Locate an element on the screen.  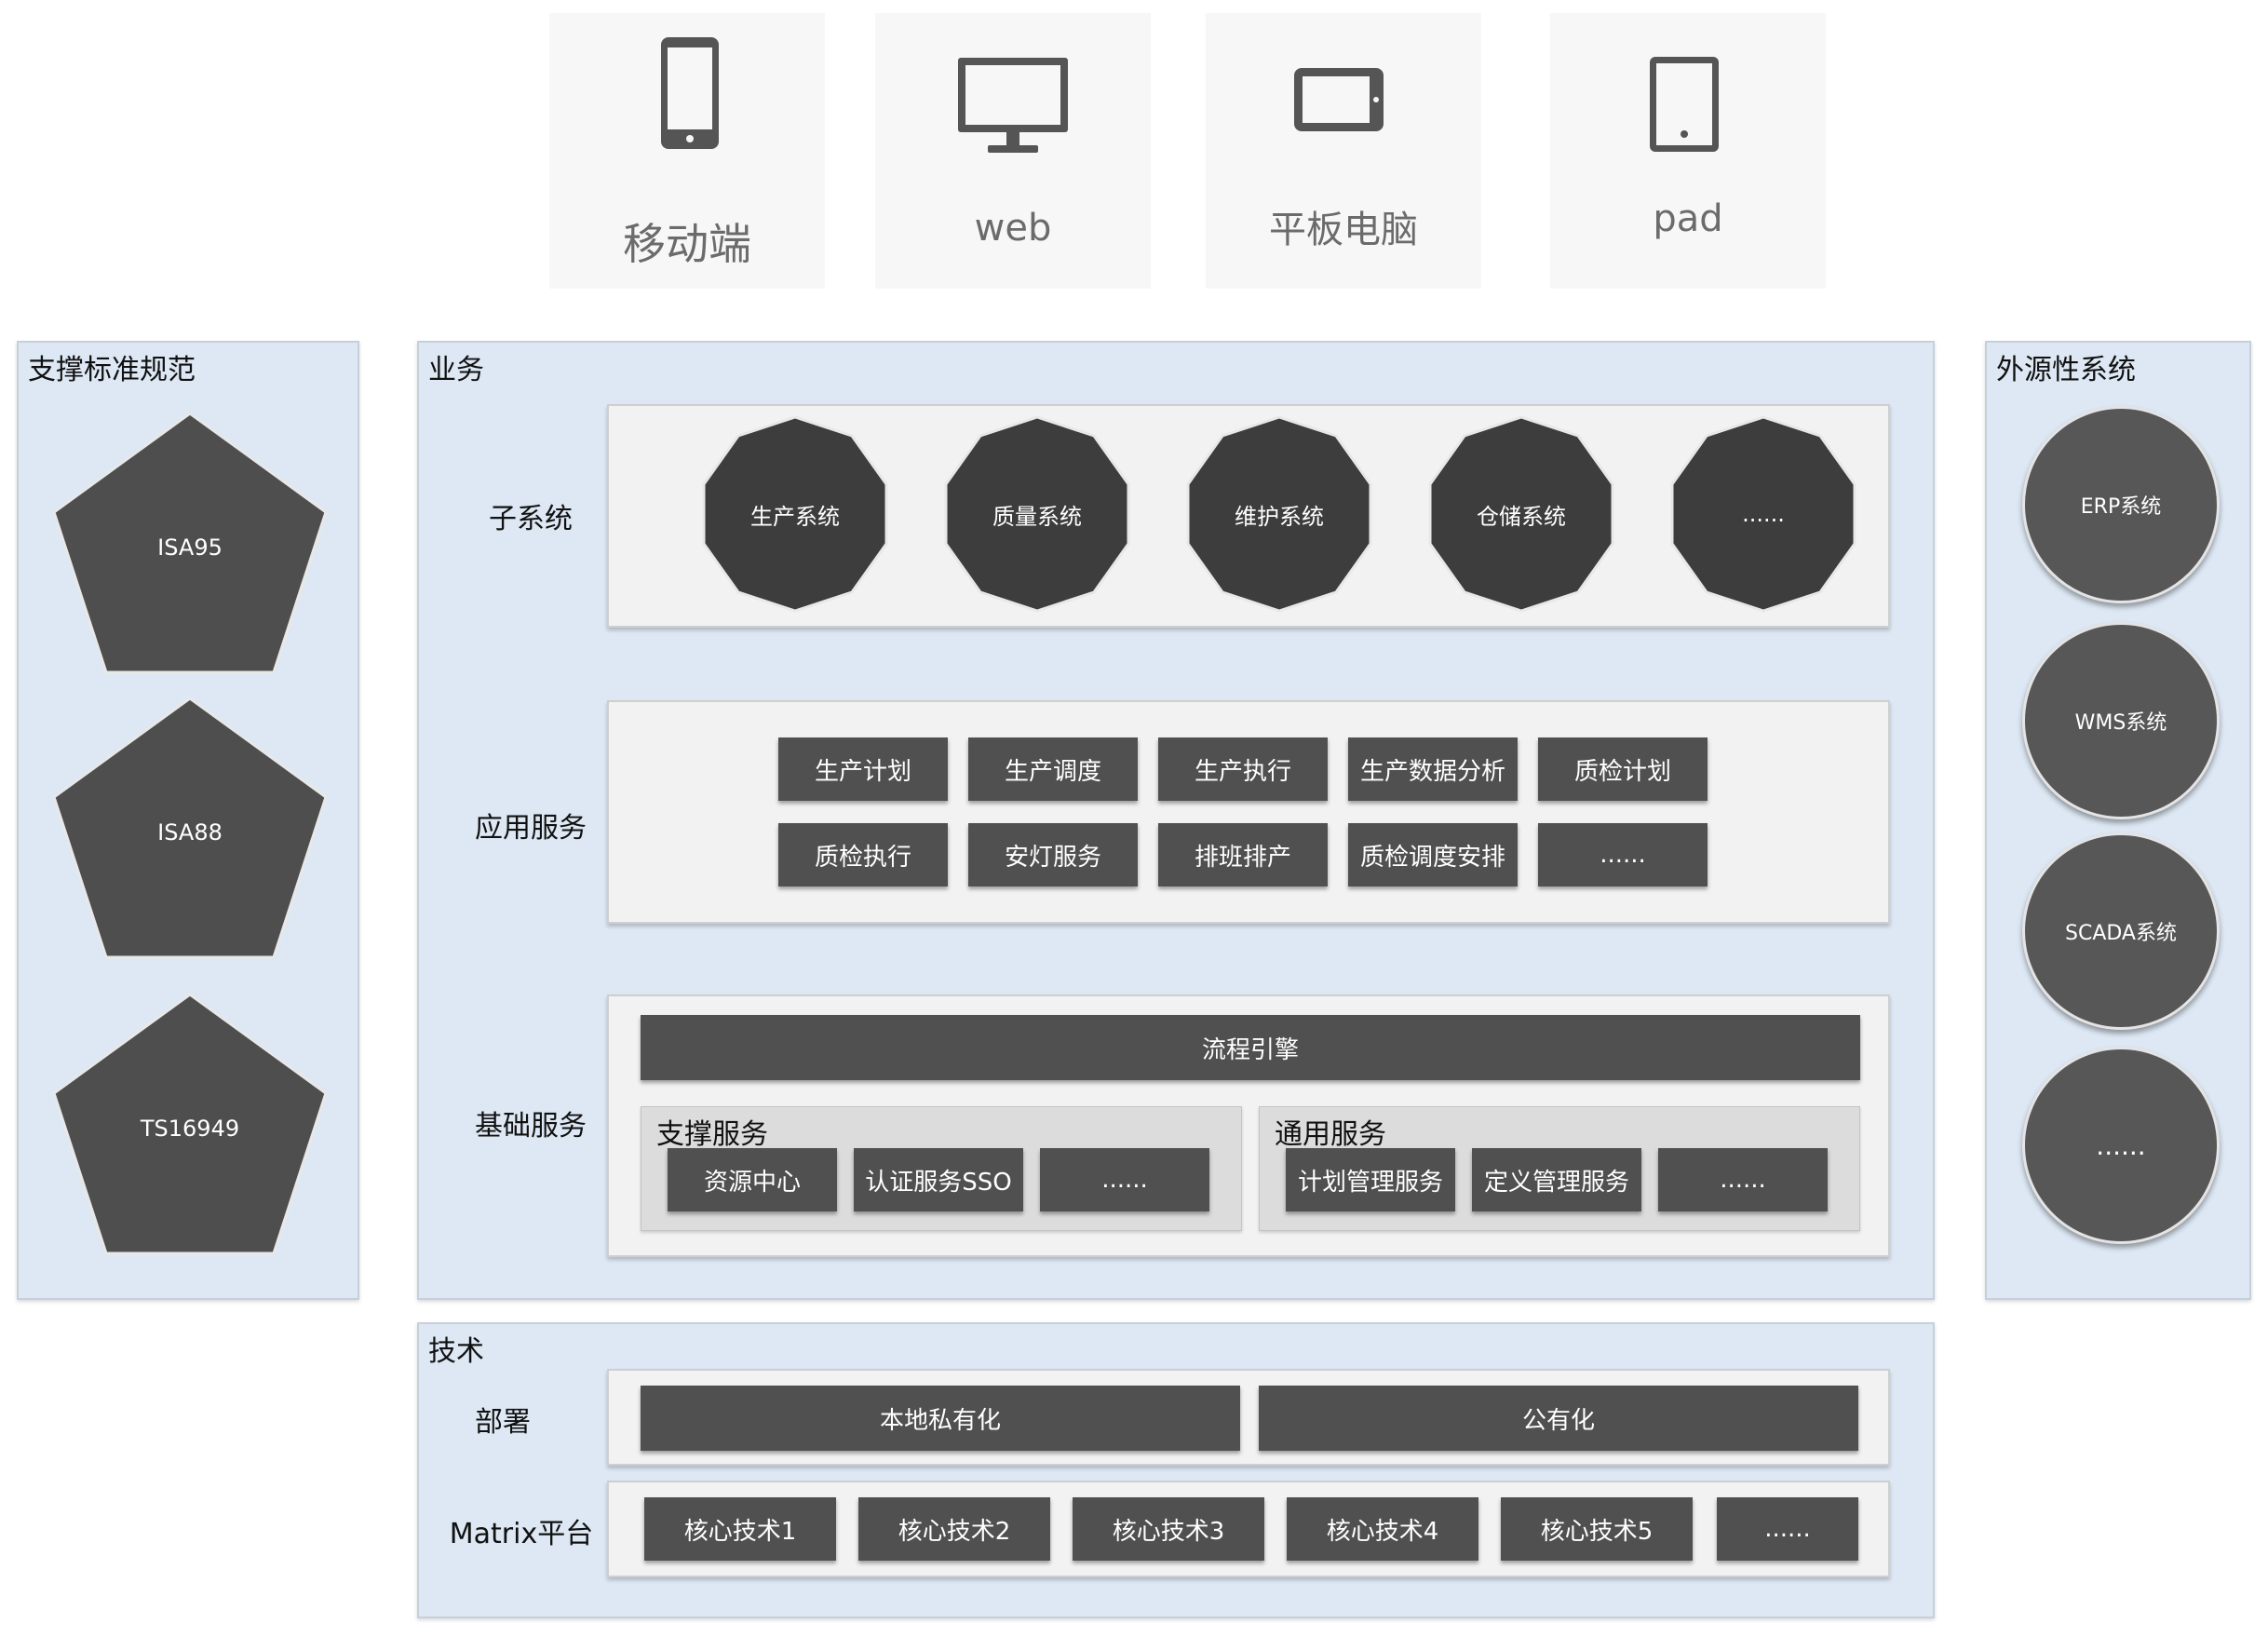
subsystem-decagon: 质量系统 is located at coordinates (1037, 514).